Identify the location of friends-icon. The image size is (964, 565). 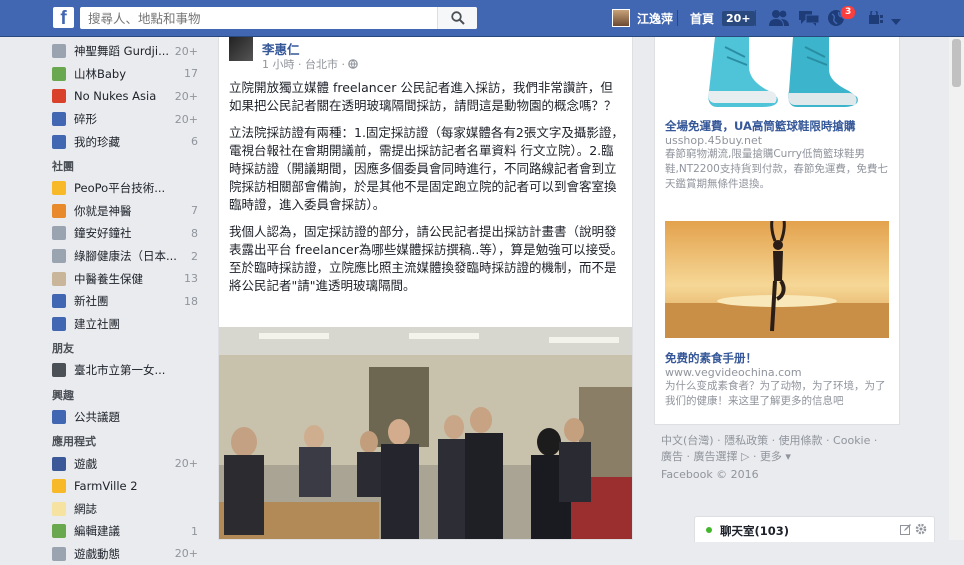
(59, 370).